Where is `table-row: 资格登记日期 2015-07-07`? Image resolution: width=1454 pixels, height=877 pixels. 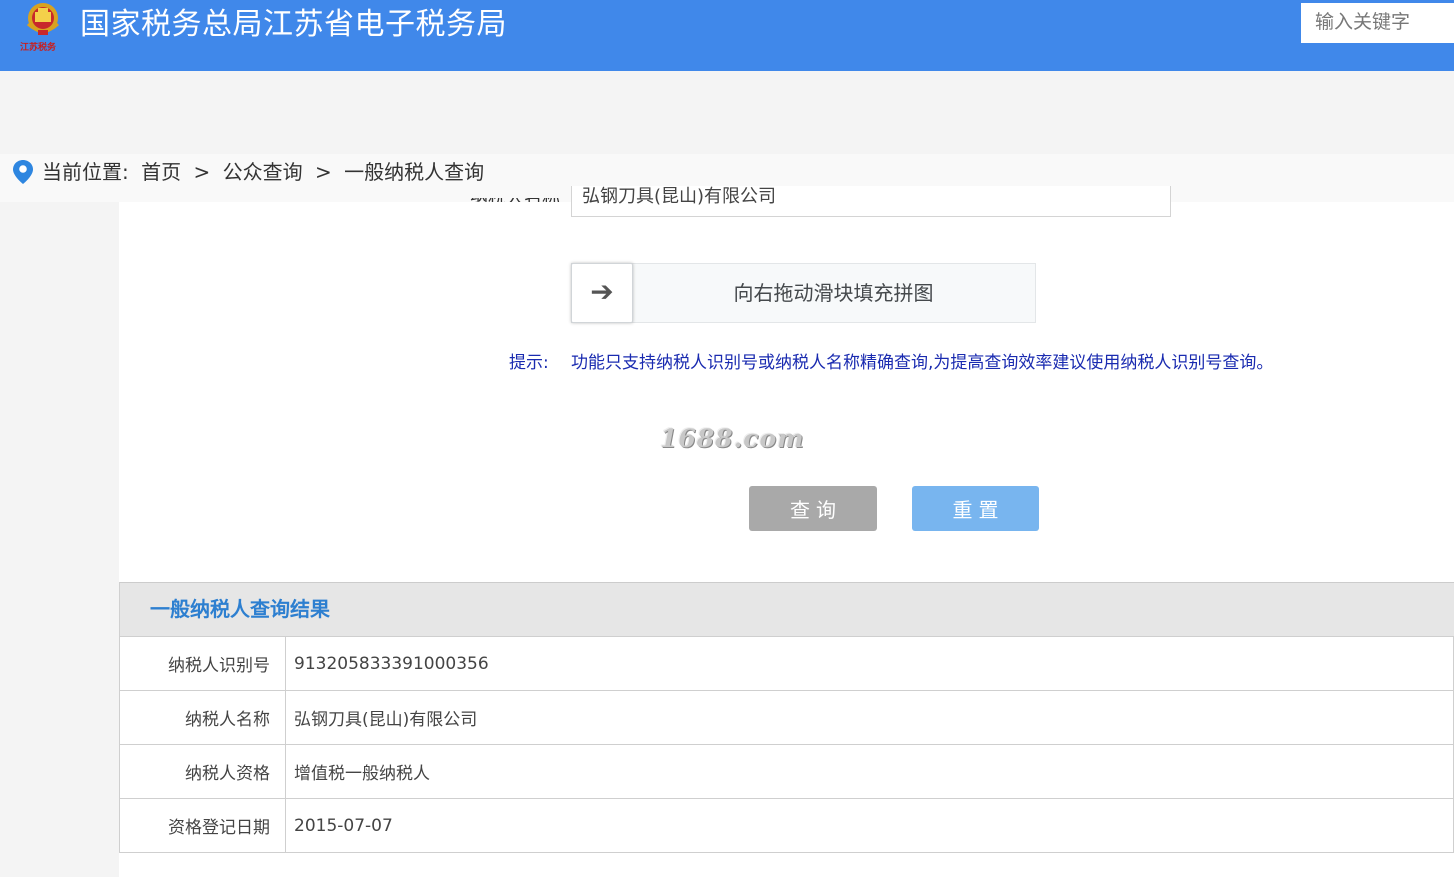 table-row: 资格登记日期 2015-07-07 is located at coordinates (786, 825).